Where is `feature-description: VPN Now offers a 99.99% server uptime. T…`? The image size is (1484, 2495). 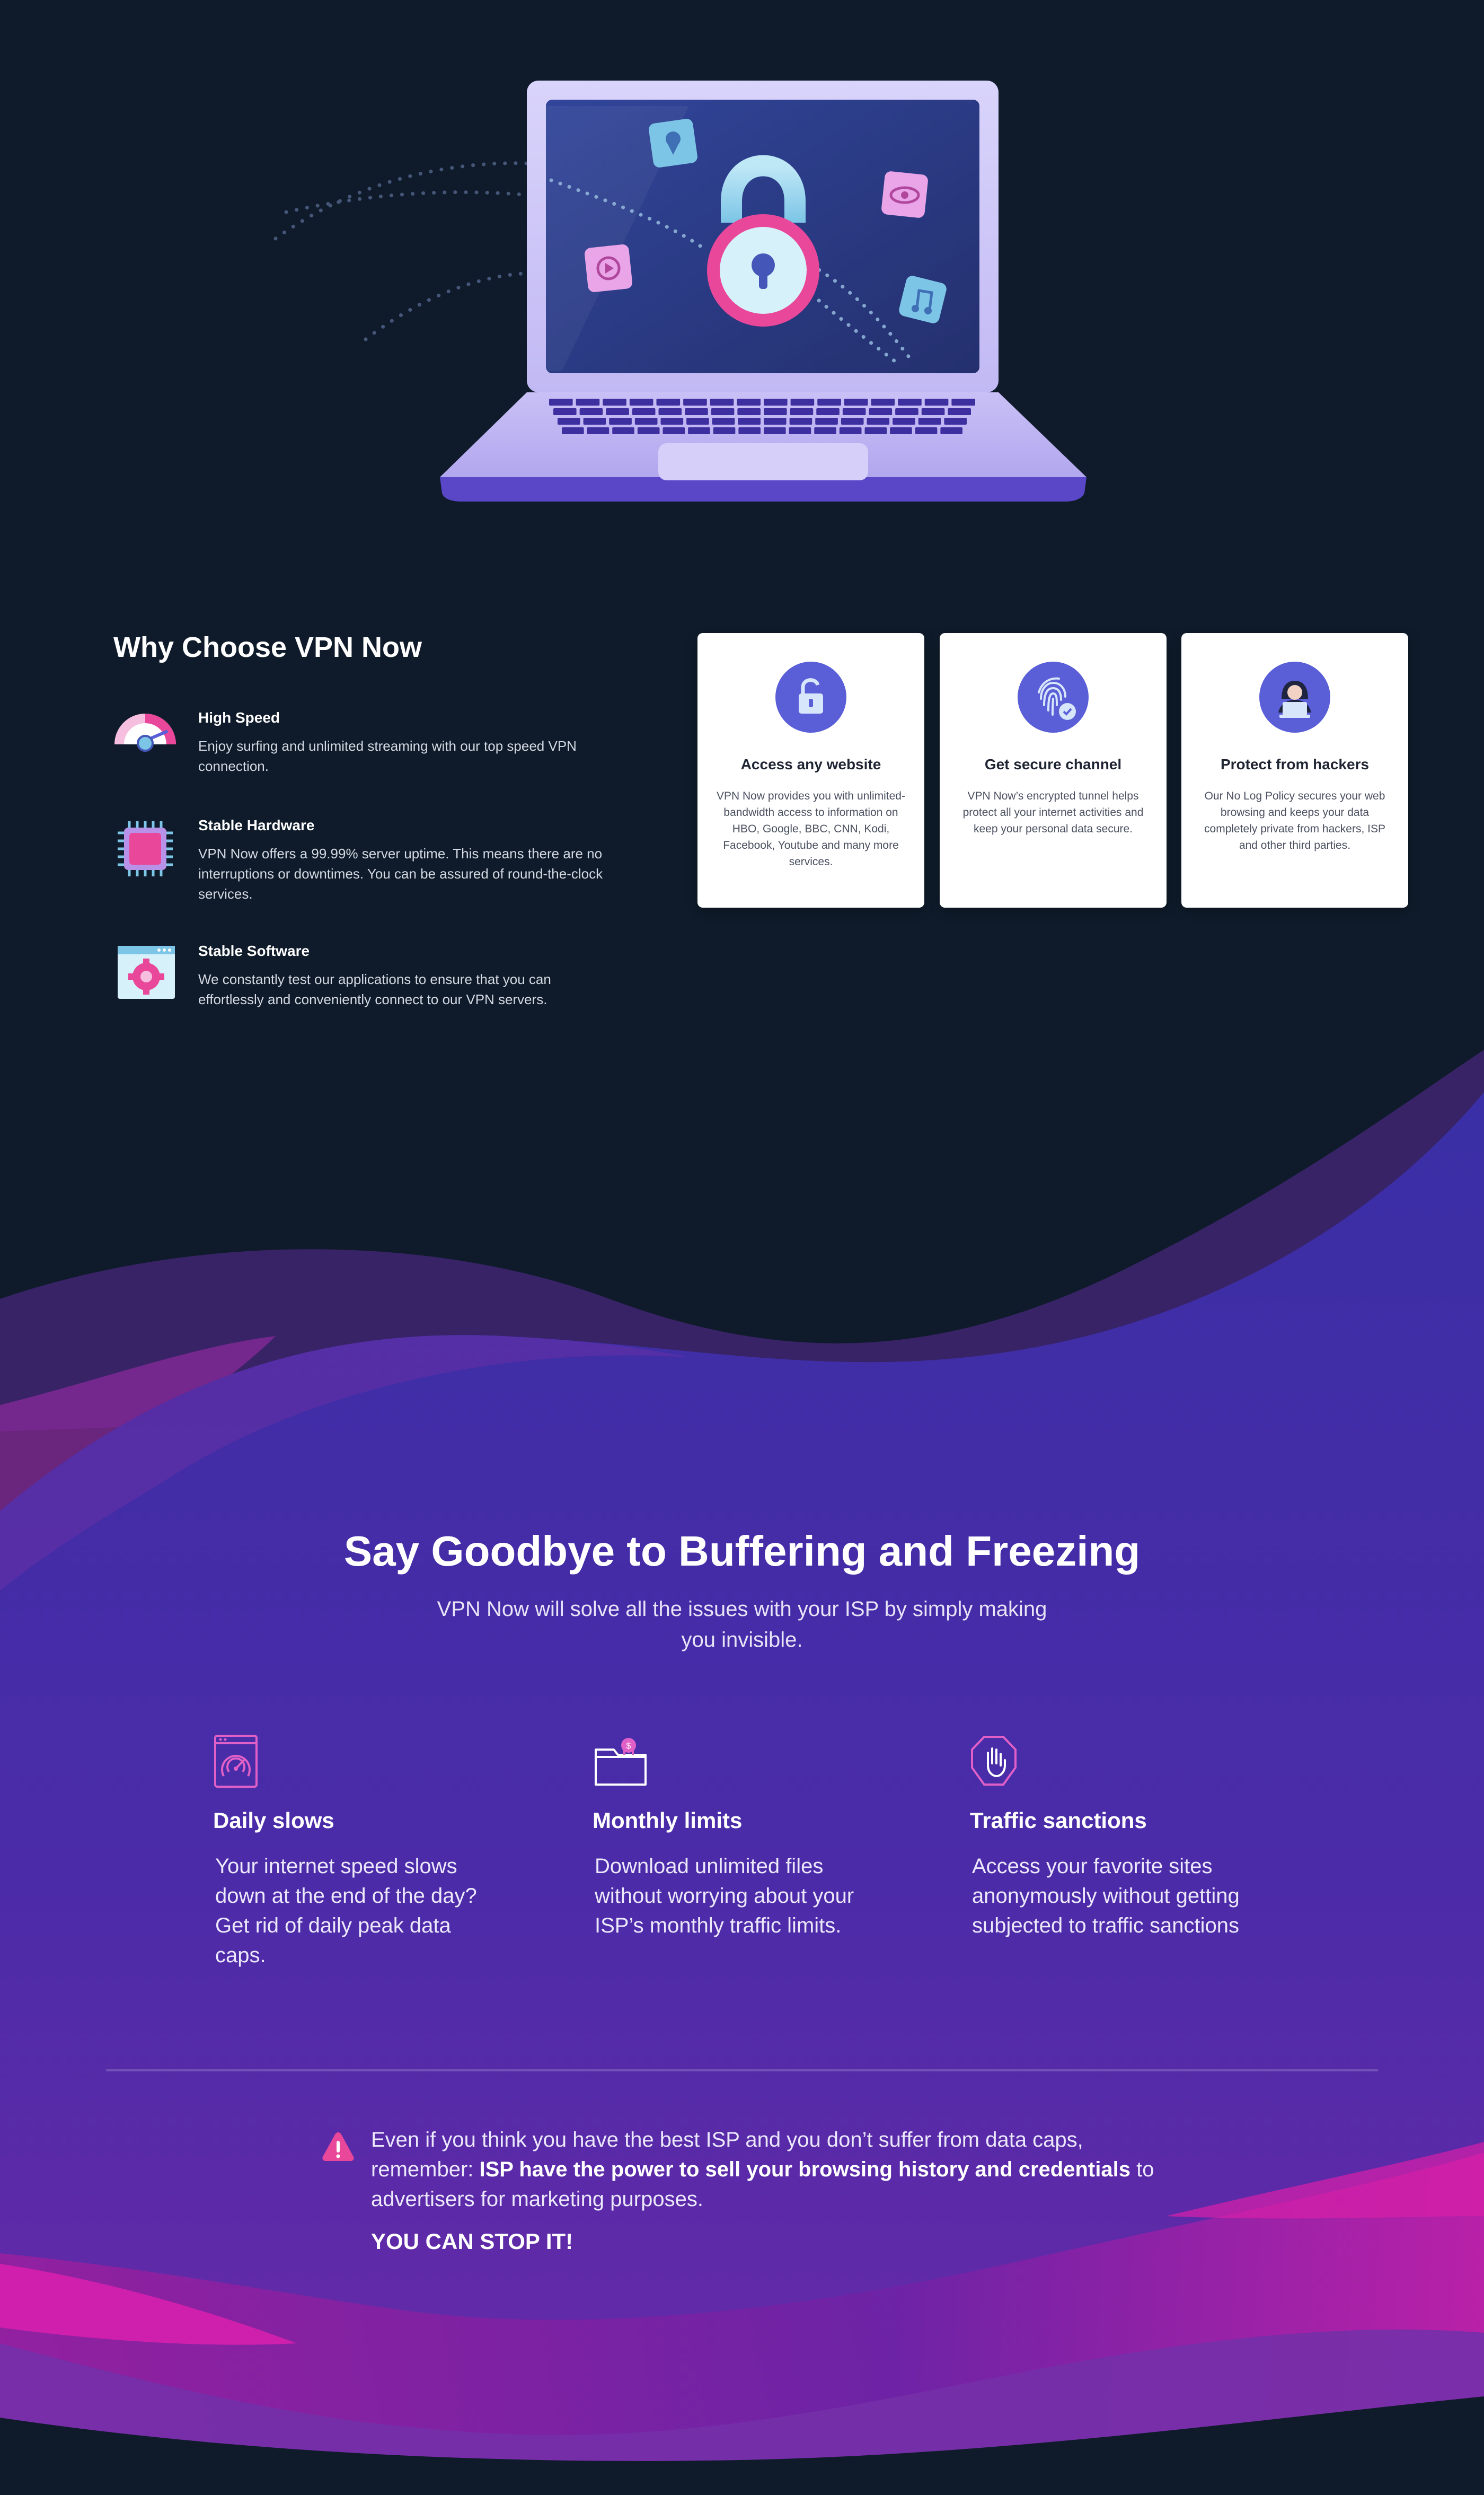
feature-description: VPN Now offers a 99.99% server uptime. T… is located at coordinates (400, 874).